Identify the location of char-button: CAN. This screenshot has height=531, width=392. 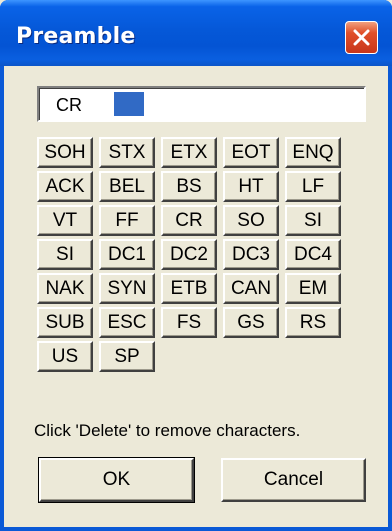
(251, 288).